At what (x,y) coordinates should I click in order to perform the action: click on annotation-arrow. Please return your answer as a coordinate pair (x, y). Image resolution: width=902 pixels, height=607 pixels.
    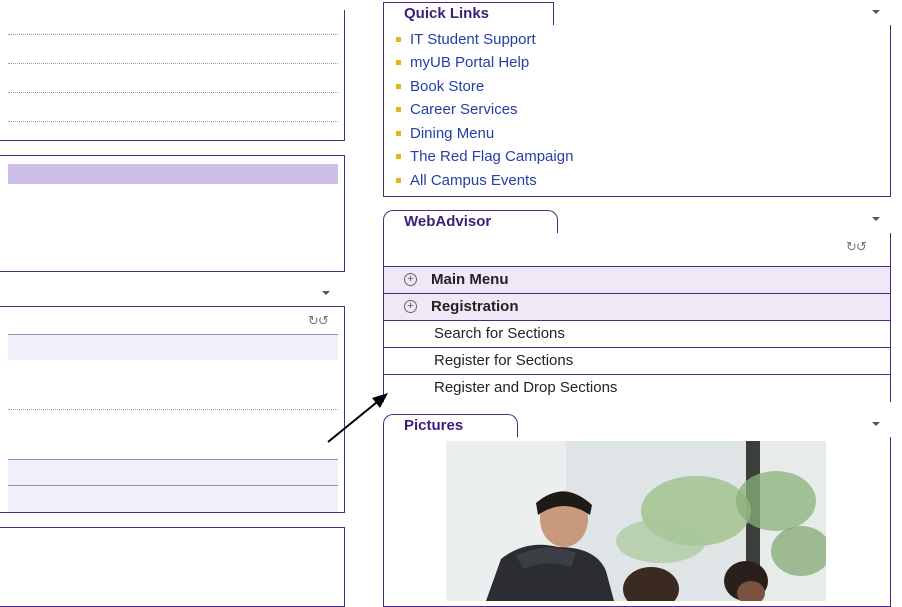
    Looking at the image, I should click on (357, 418).